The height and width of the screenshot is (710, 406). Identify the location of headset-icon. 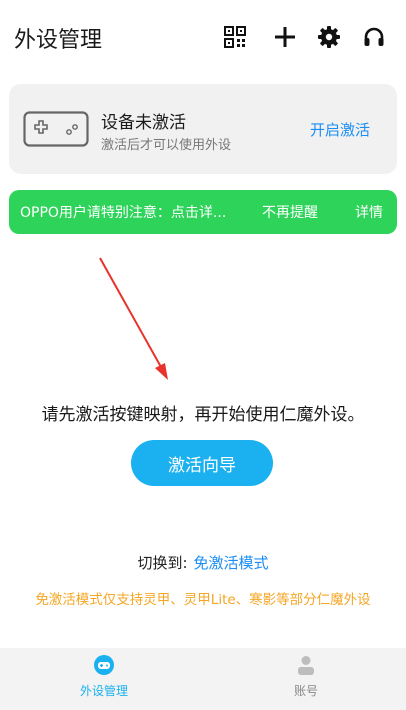
(374, 37).